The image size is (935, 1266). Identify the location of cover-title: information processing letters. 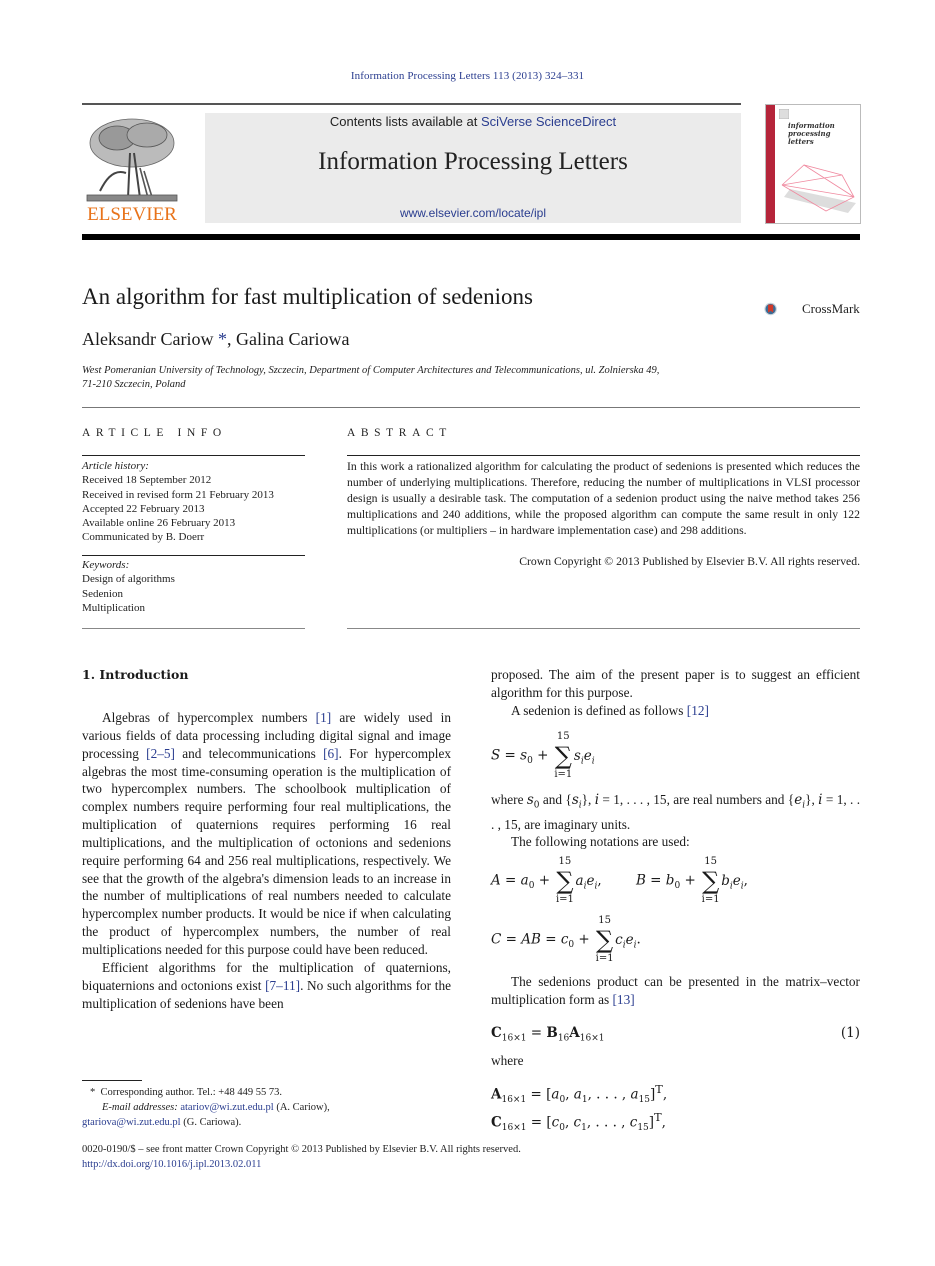
(811, 133).